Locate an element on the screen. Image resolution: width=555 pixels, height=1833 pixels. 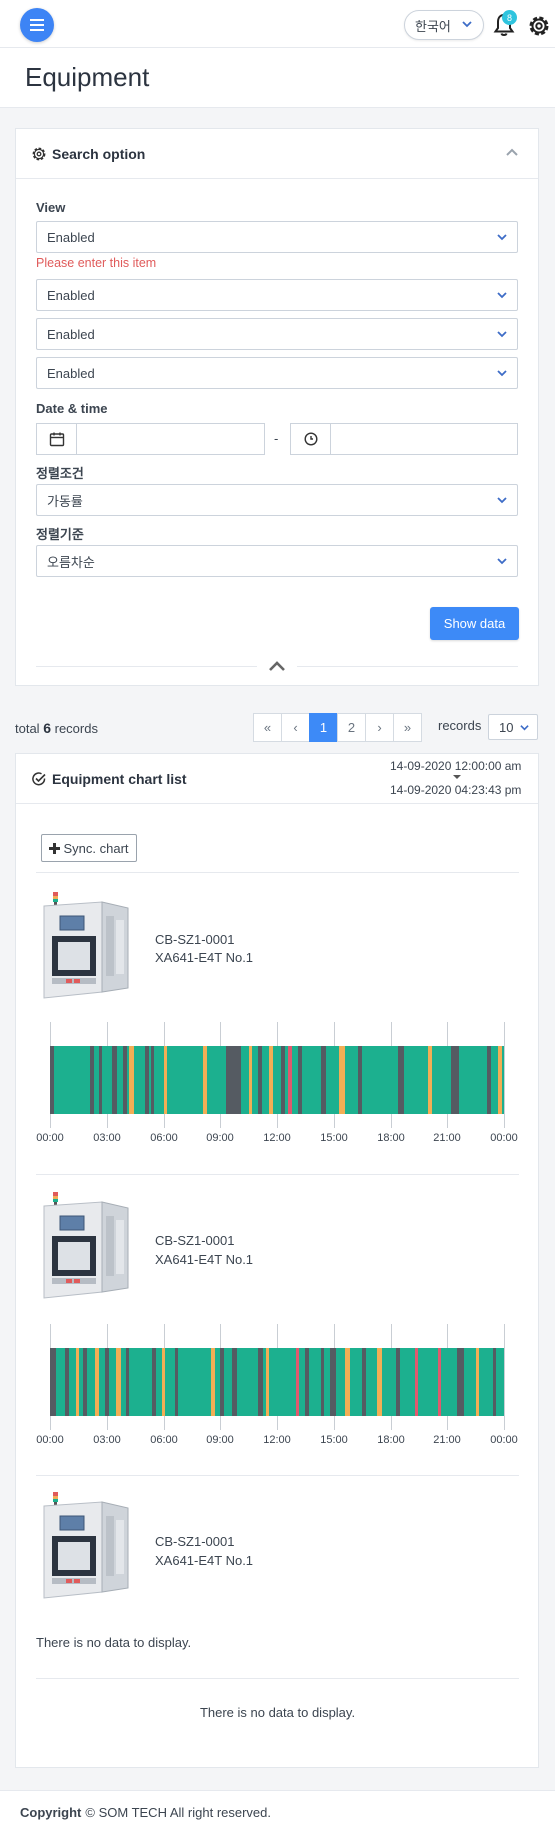
language-select: 한국어 is located at coordinates (444, 25).